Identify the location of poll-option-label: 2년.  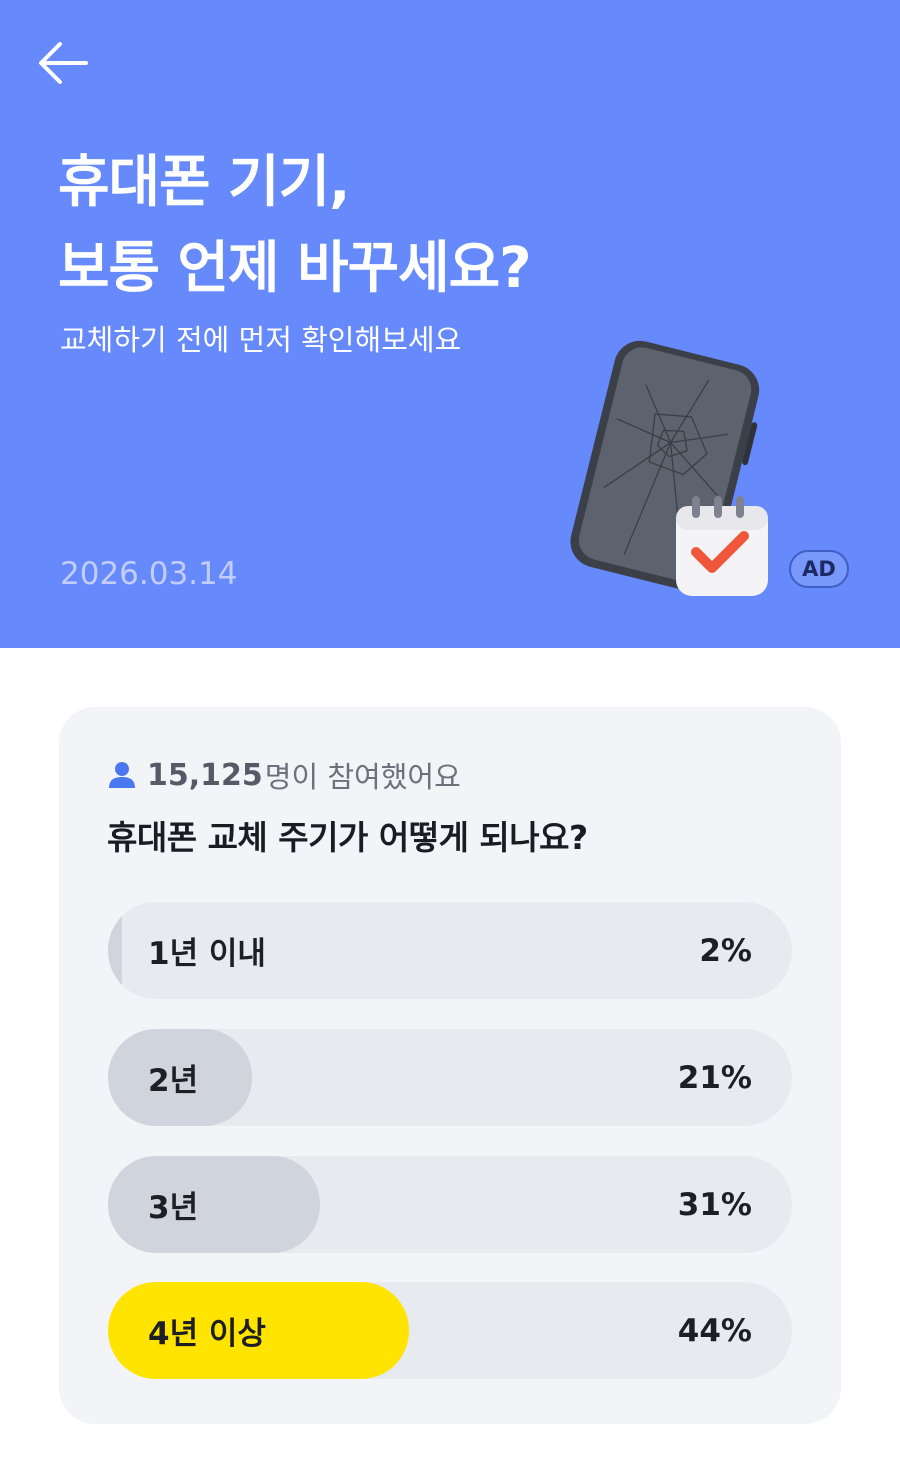
(173, 1081).